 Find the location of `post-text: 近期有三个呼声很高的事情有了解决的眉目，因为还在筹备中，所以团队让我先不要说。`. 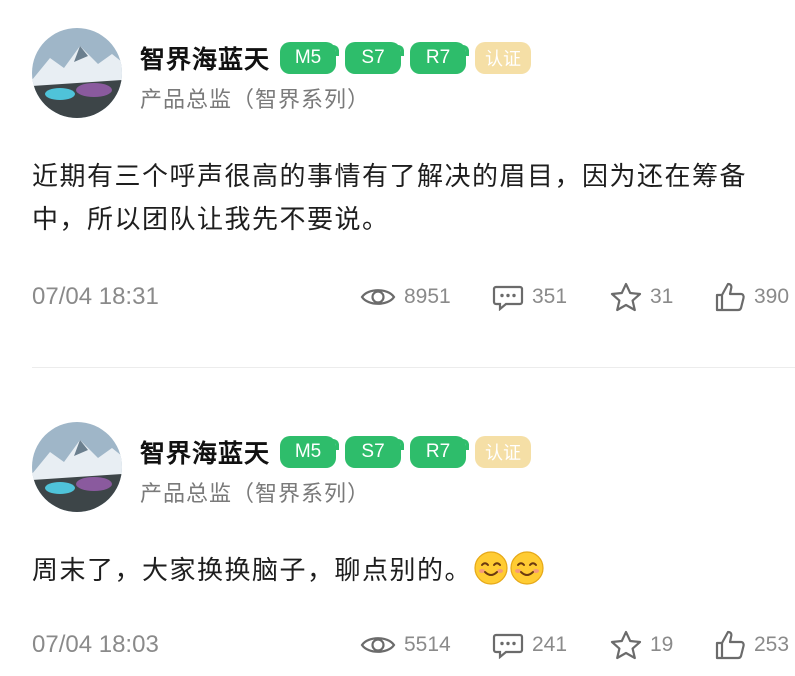

post-text: 近期有三个呼声很高的事情有了解决的眉目，因为还在筹备中，所以团队让我先不要说。 is located at coordinates (390, 198).